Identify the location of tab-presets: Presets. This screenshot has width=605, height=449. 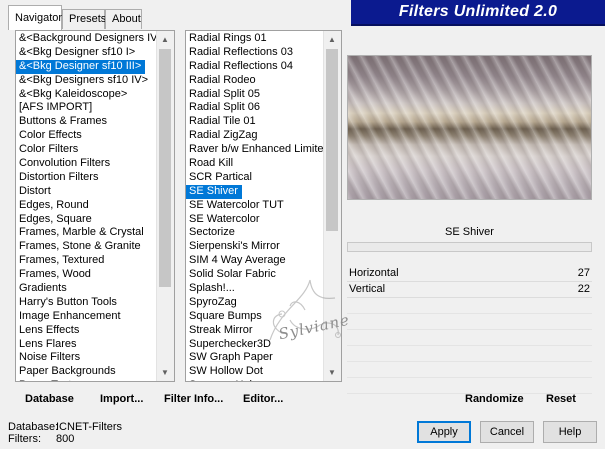
(84, 19).